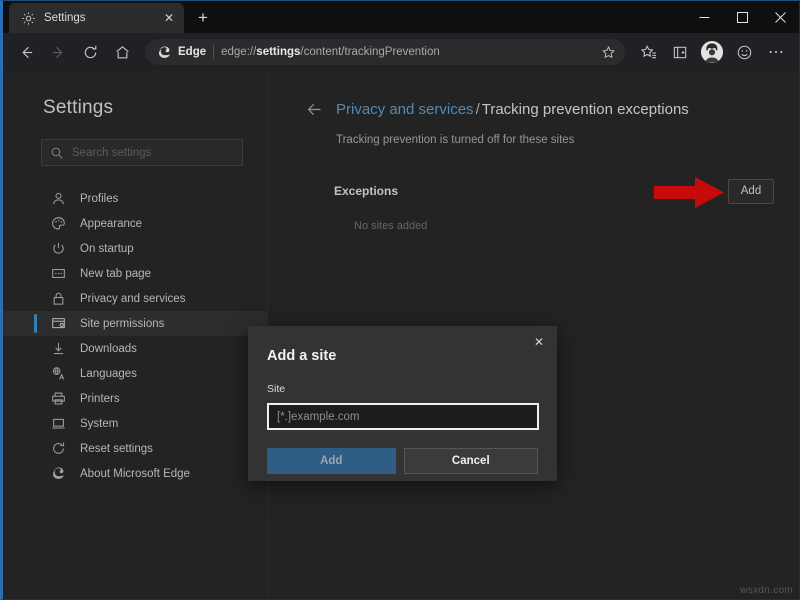 The width and height of the screenshot is (800, 600). I want to click on refresh-icon, so click(90, 52).